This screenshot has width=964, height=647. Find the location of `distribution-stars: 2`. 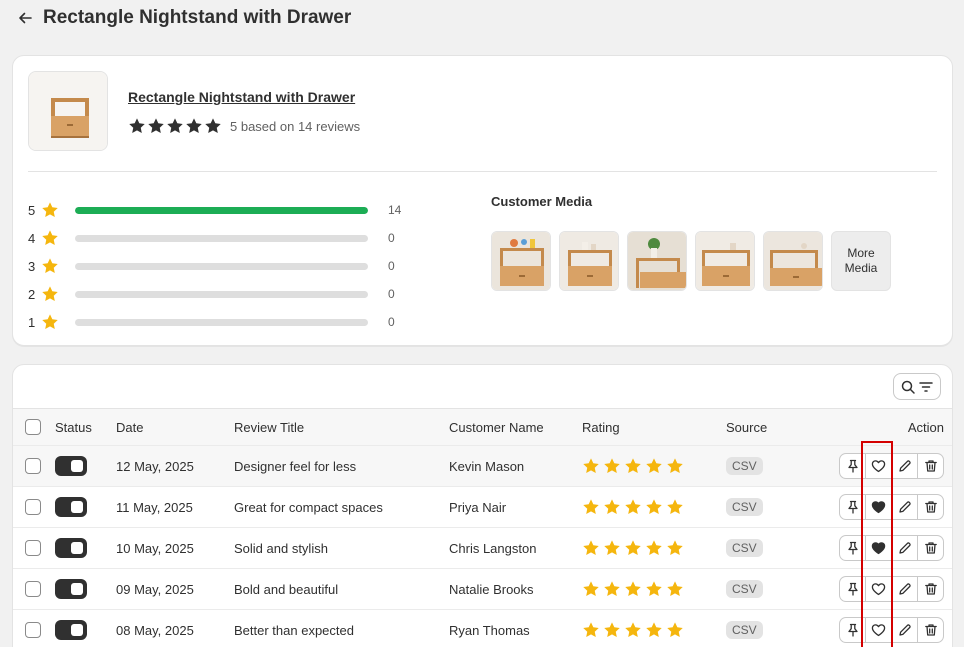

distribution-stars: 2 is located at coordinates (32, 294).